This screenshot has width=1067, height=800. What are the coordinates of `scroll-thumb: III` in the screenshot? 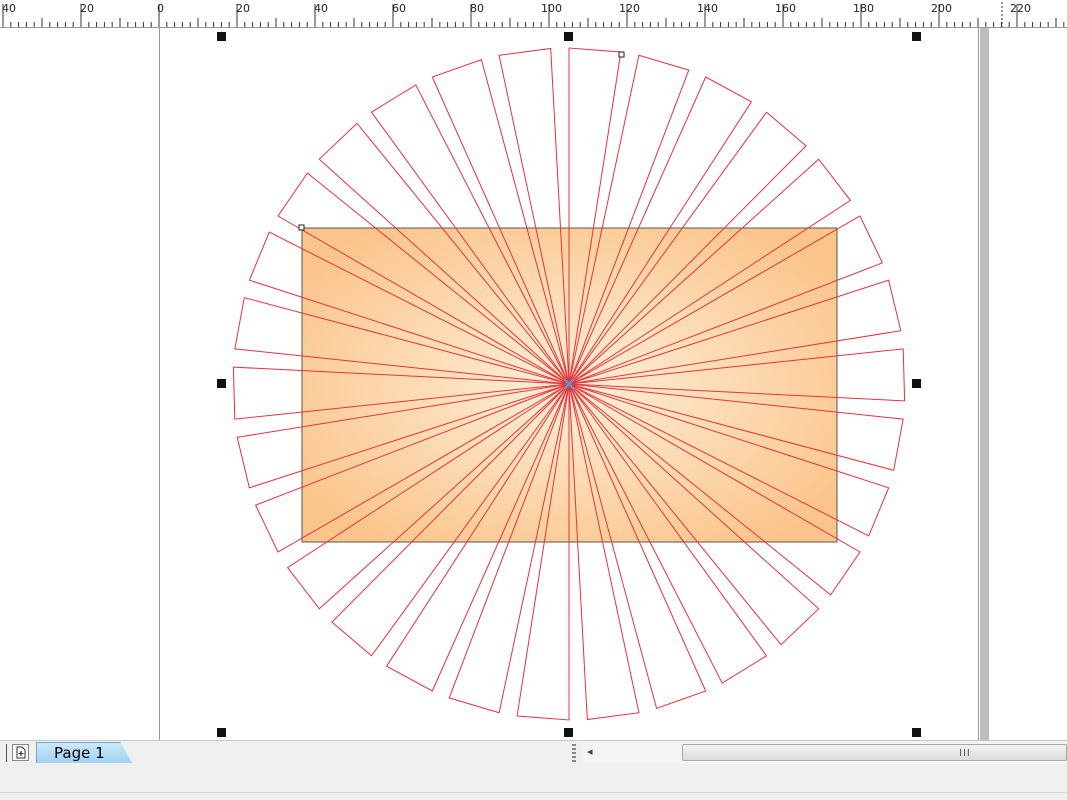 It's located at (874, 752).